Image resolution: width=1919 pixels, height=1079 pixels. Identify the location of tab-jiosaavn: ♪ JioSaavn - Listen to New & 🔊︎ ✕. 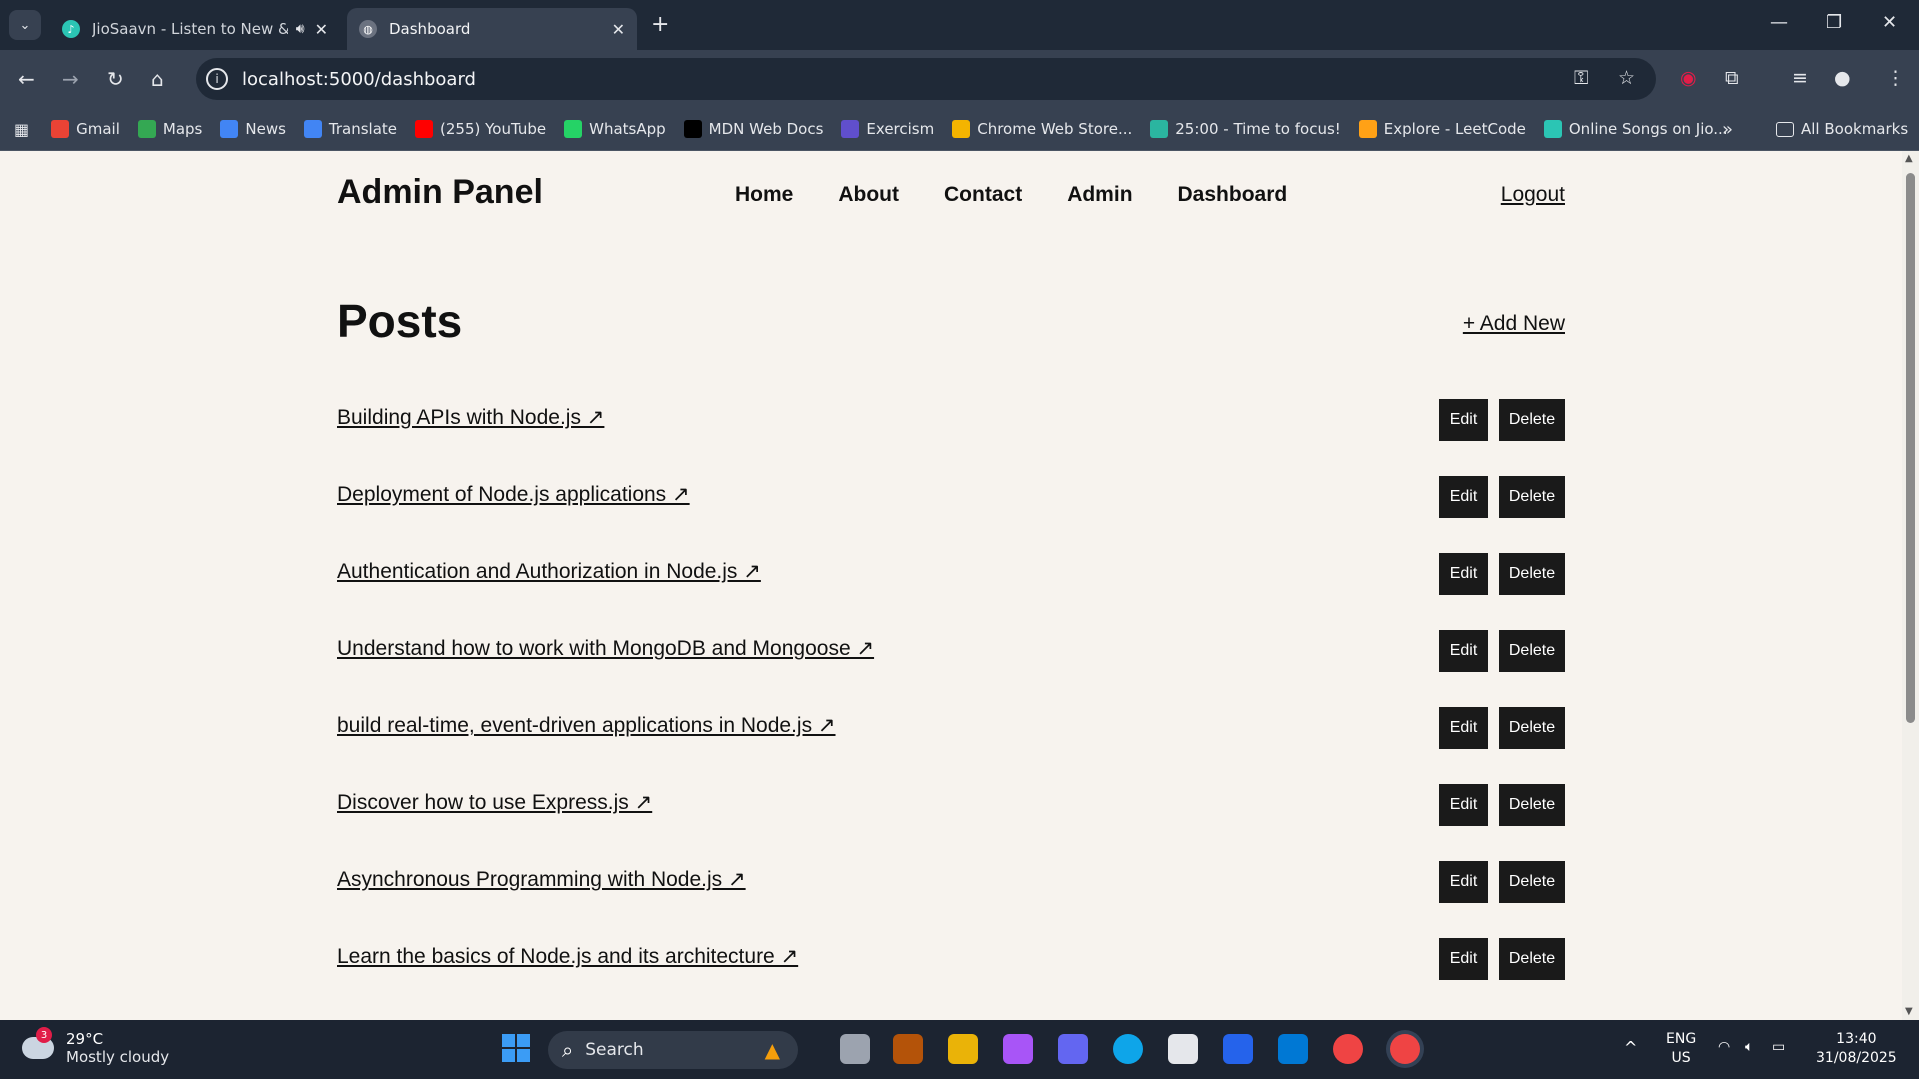
(195, 29).